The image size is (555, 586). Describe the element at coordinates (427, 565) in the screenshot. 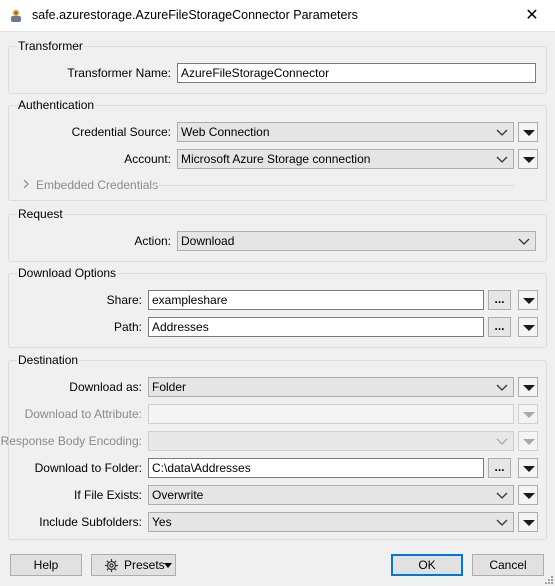

I see `ok-button: OK` at that location.